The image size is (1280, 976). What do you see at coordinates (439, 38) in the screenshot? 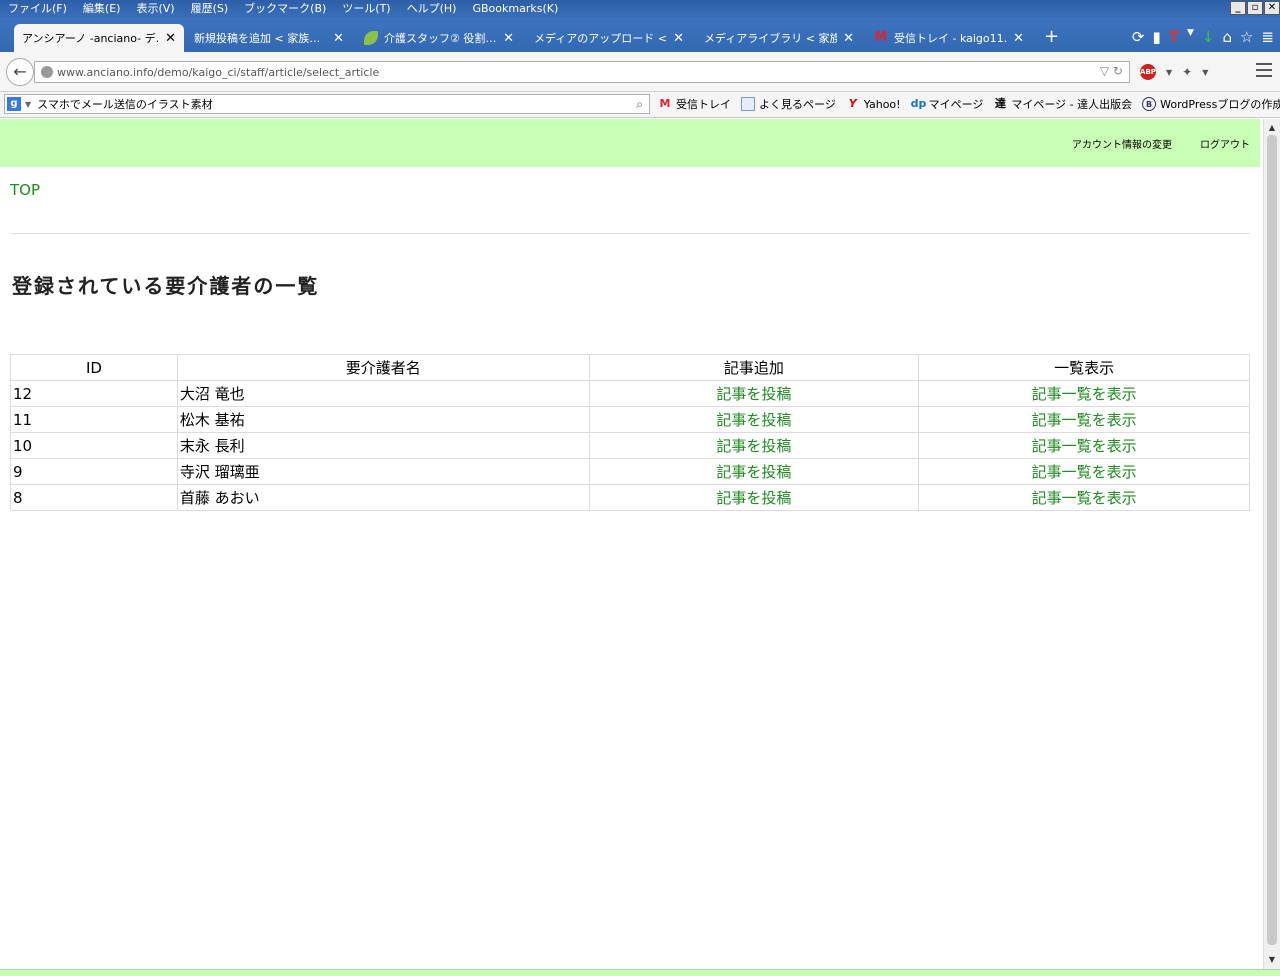
I see `tab-care-staff: 介護スタッフ② 役割… ✕` at bounding box center [439, 38].